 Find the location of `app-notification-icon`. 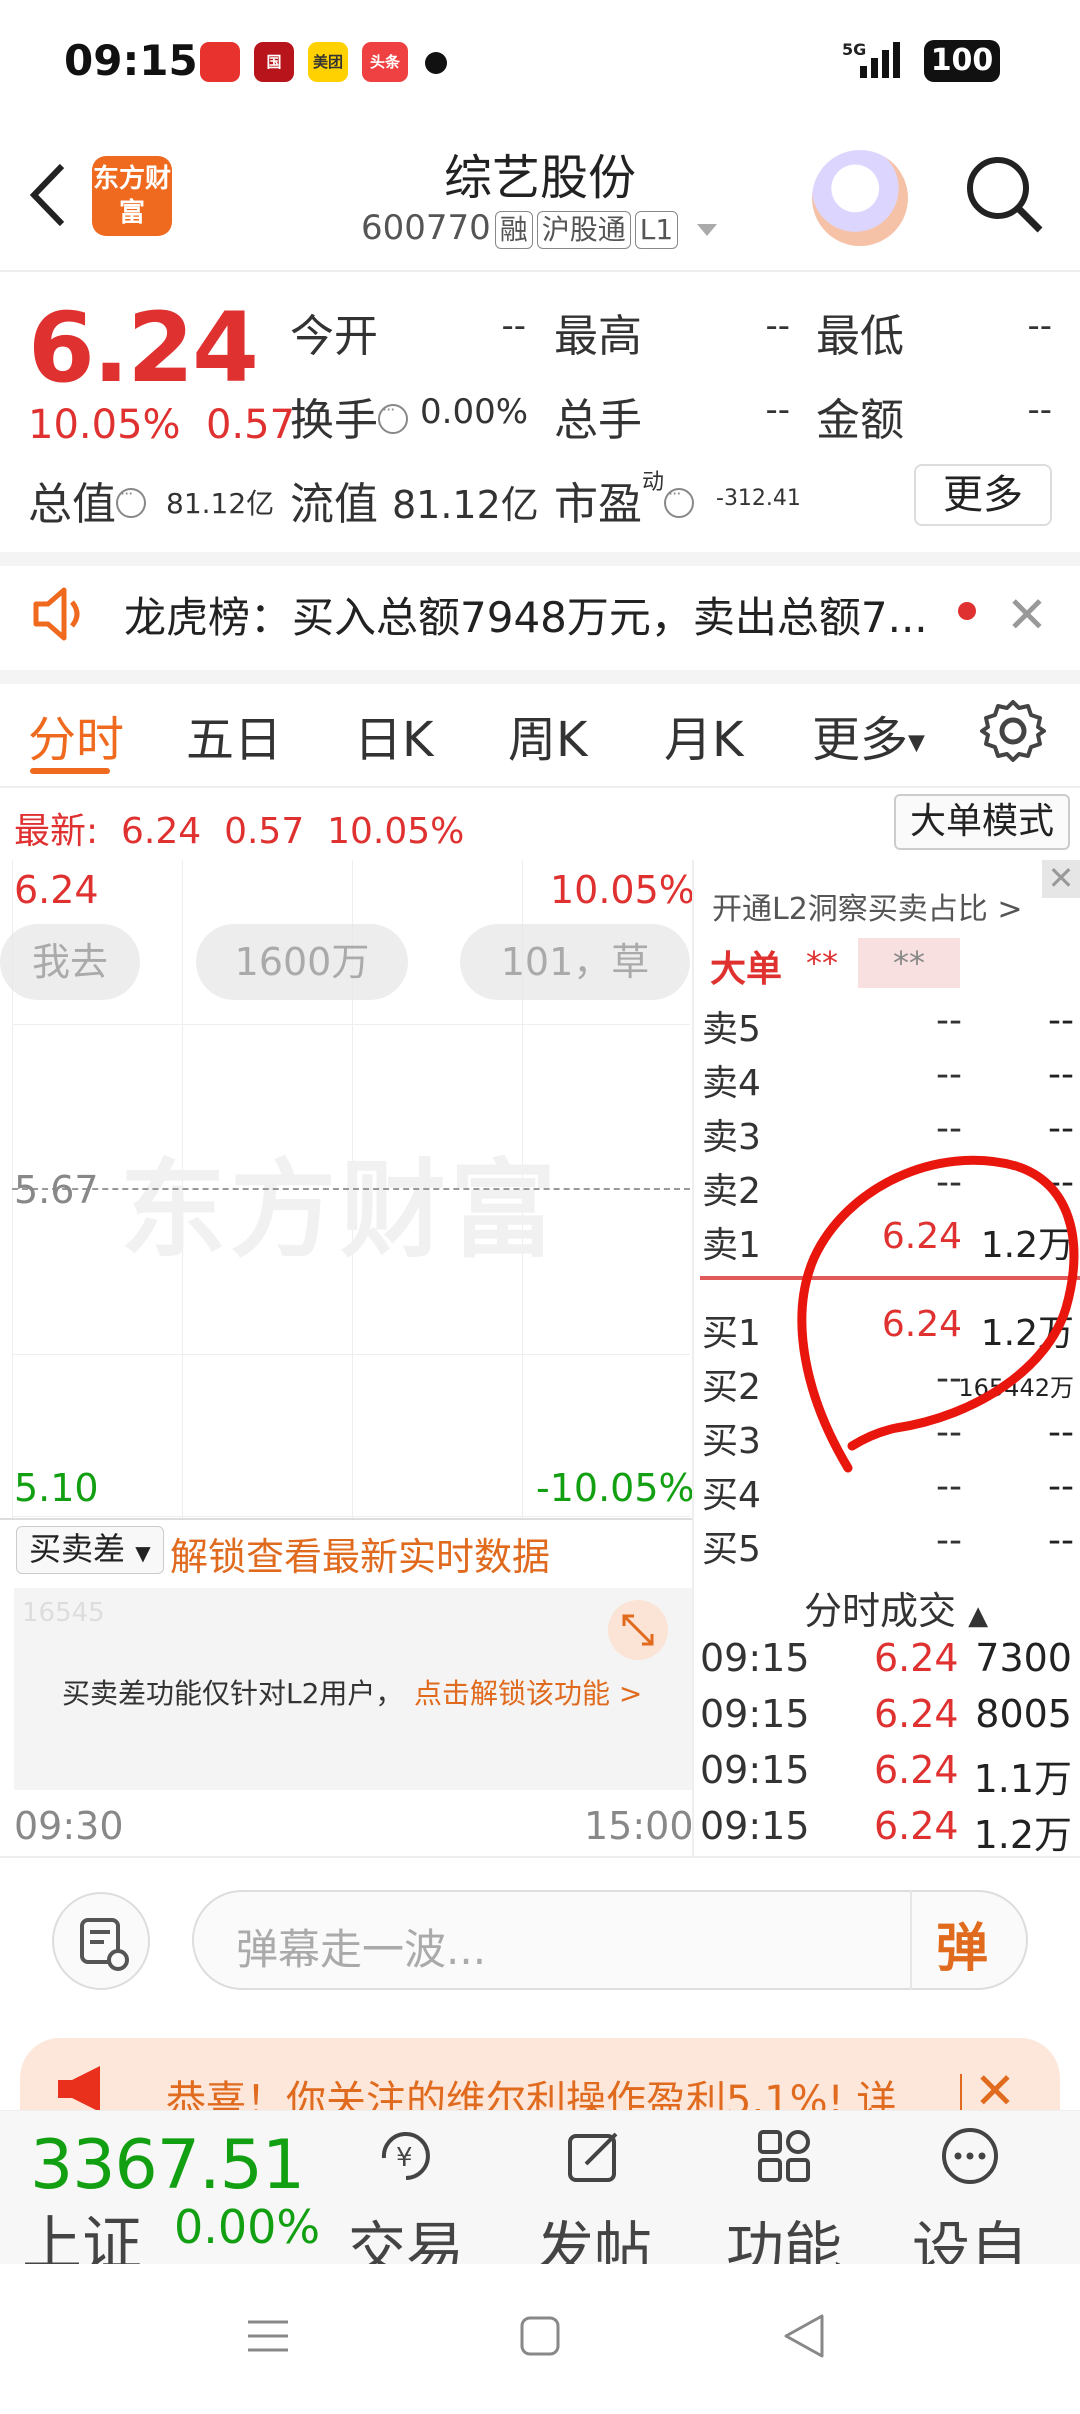

app-notification-icon is located at coordinates (220, 62).